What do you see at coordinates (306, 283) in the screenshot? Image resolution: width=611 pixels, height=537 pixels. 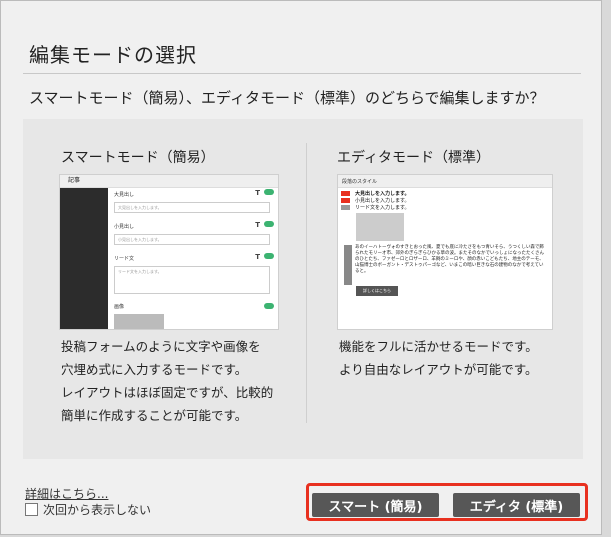 I see `column-divider` at bounding box center [306, 283].